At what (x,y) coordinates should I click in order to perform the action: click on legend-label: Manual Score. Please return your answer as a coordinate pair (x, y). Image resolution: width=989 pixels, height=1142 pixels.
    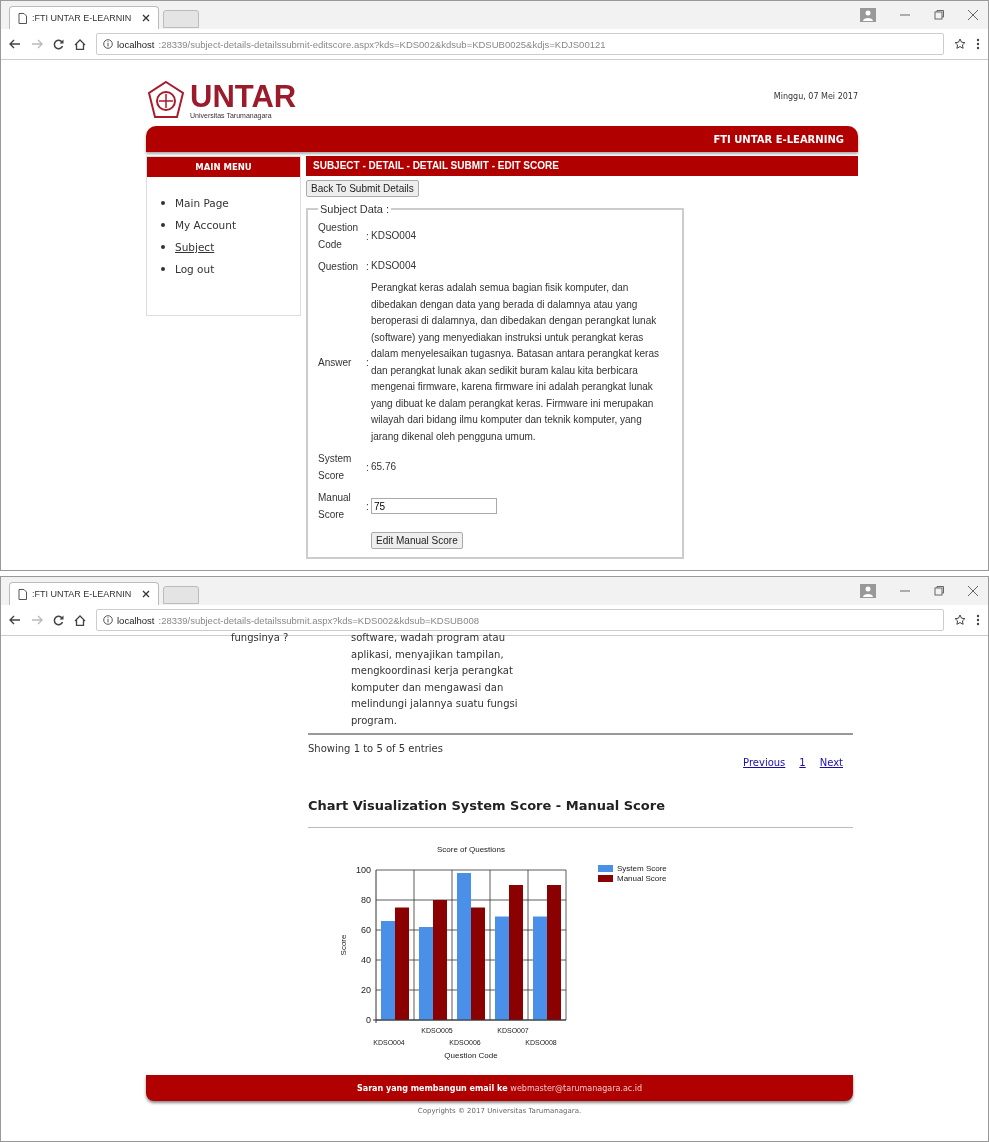
    Looking at the image, I should click on (642, 878).